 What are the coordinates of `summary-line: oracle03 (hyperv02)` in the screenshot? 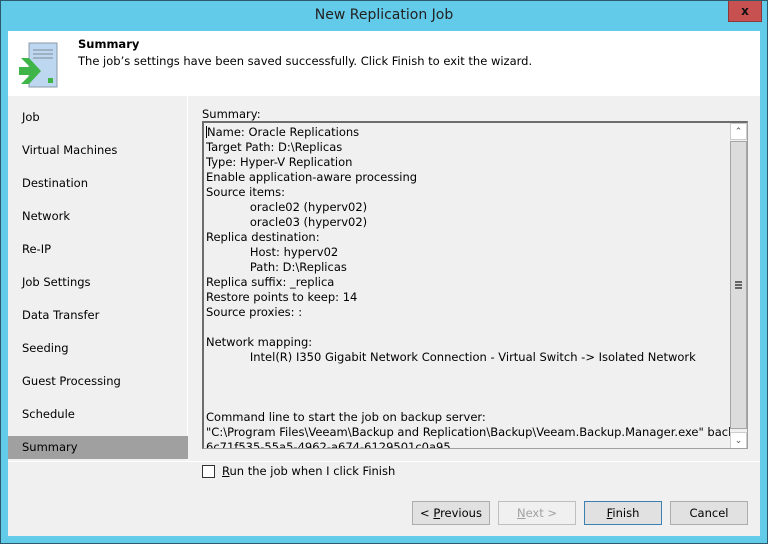 It's located at (287, 222).